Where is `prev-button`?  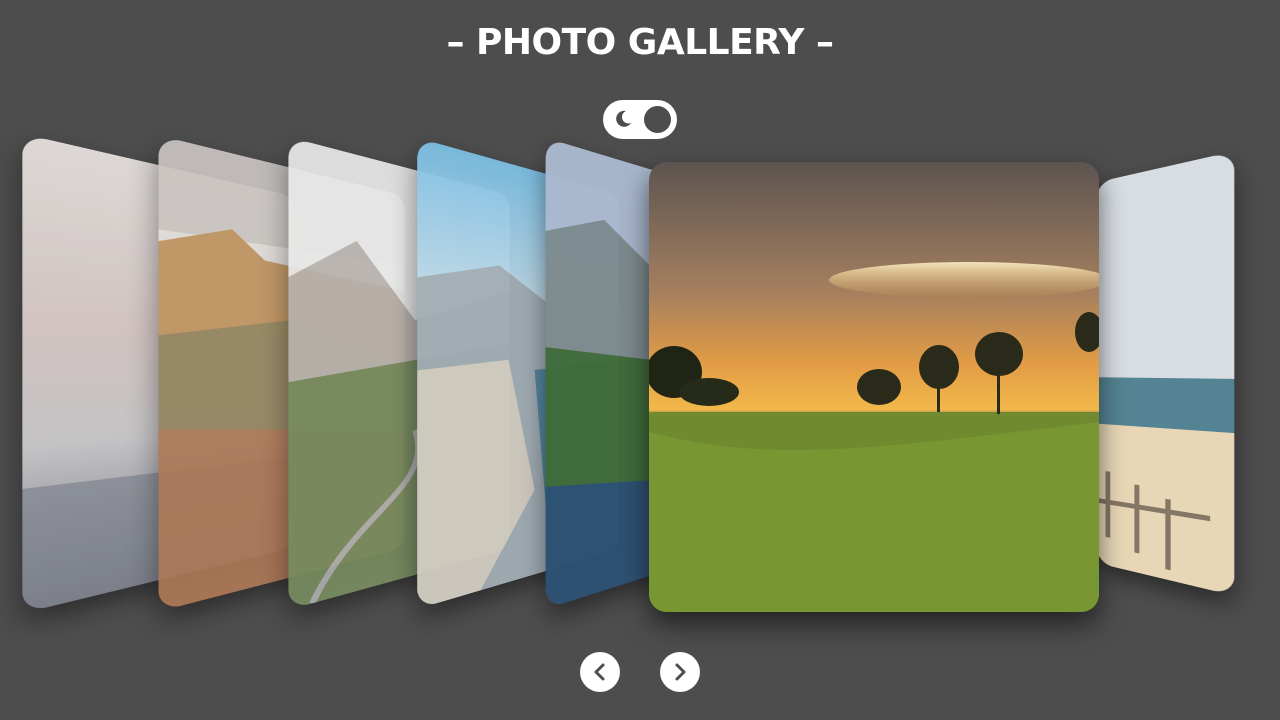 prev-button is located at coordinates (600, 672).